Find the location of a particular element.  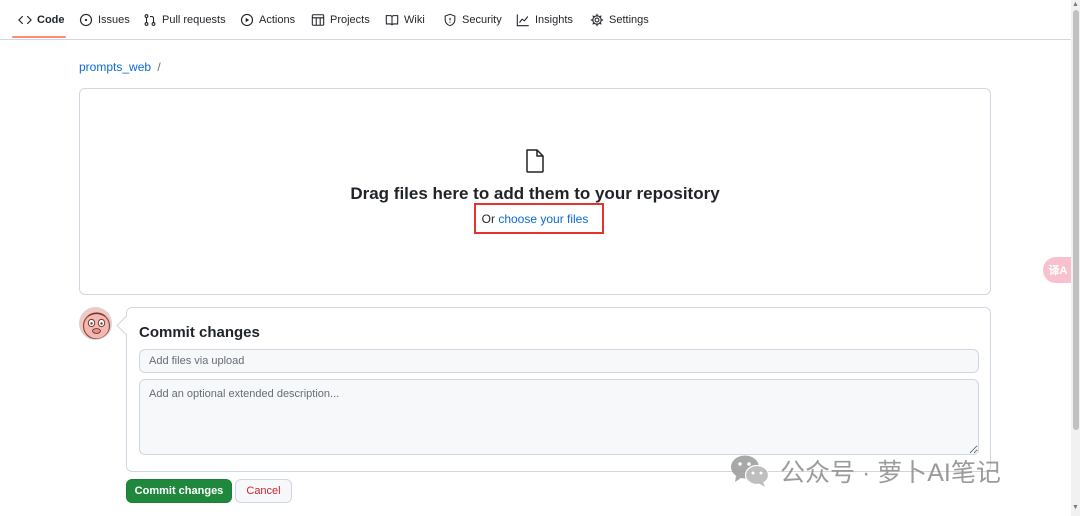

tab-insights-label: Insights is located at coordinates (554, 20).